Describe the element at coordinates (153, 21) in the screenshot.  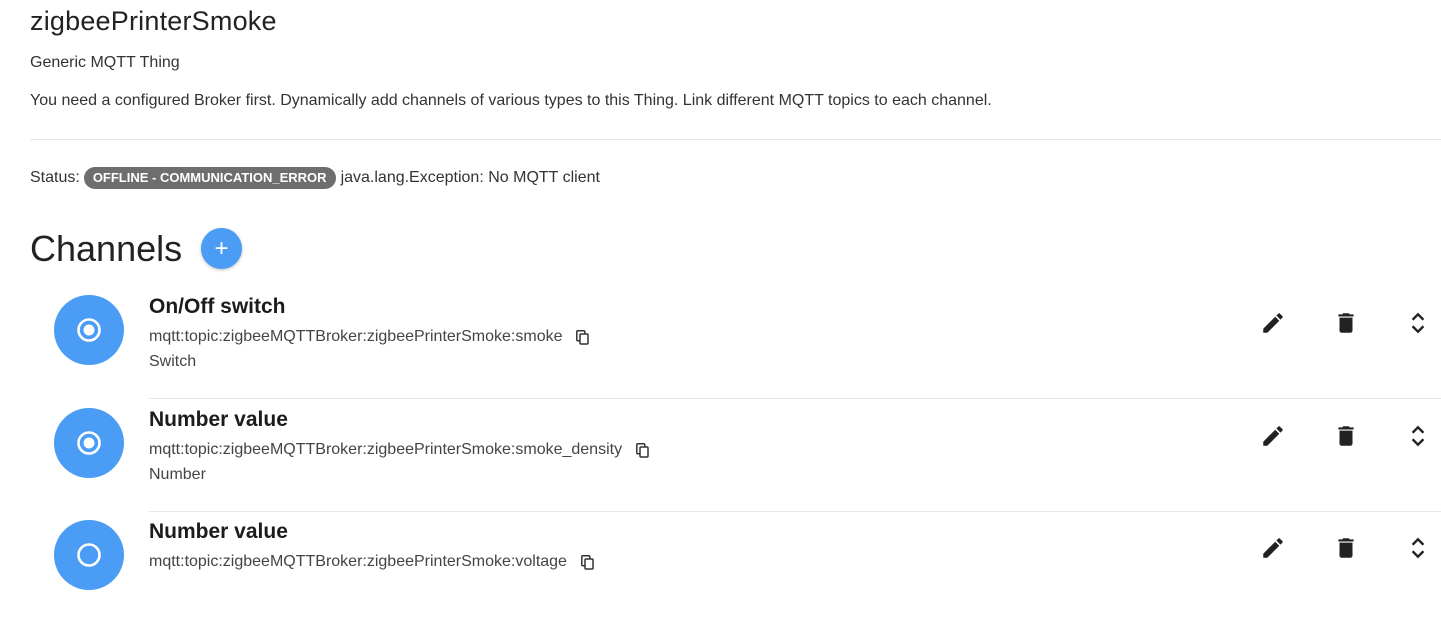
I see `thing-name: zigbeePrinterSmoke` at that location.